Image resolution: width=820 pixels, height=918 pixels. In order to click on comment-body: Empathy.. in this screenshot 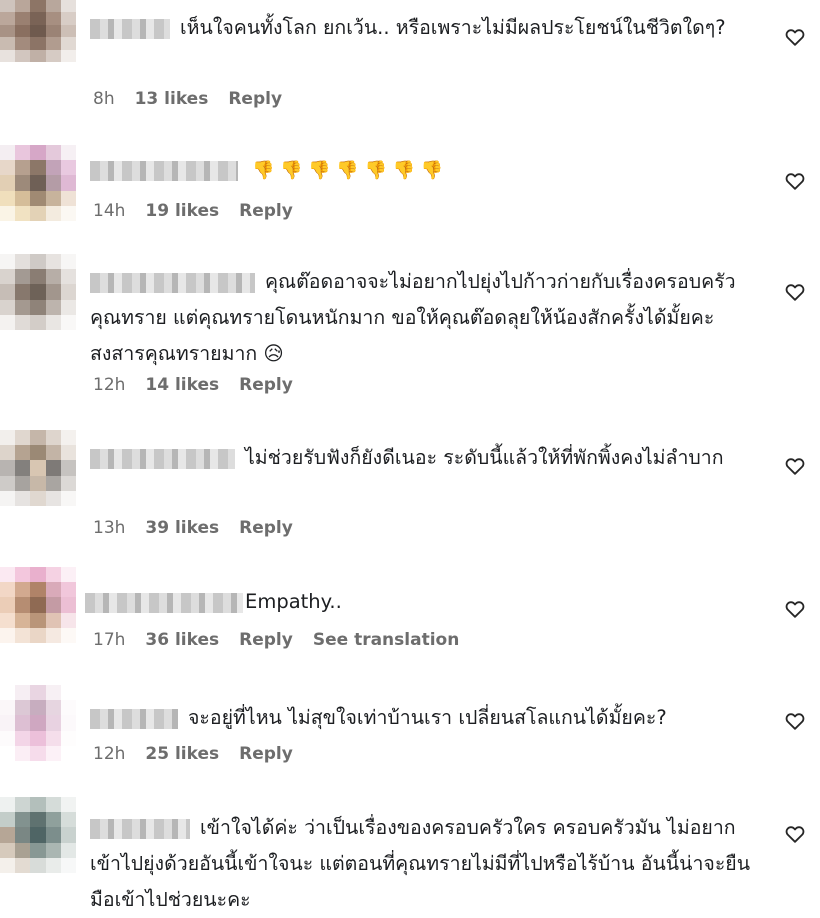, I will do `click(420, 602)`.